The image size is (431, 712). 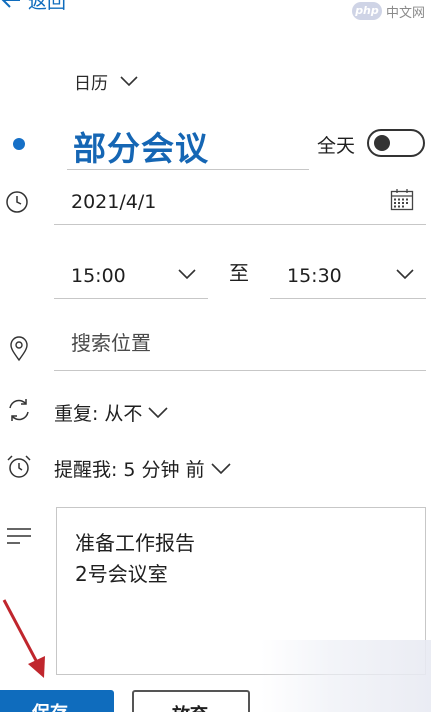 I want to click on reminder-value: 5 分钟 前, so click(x=164, y=469).